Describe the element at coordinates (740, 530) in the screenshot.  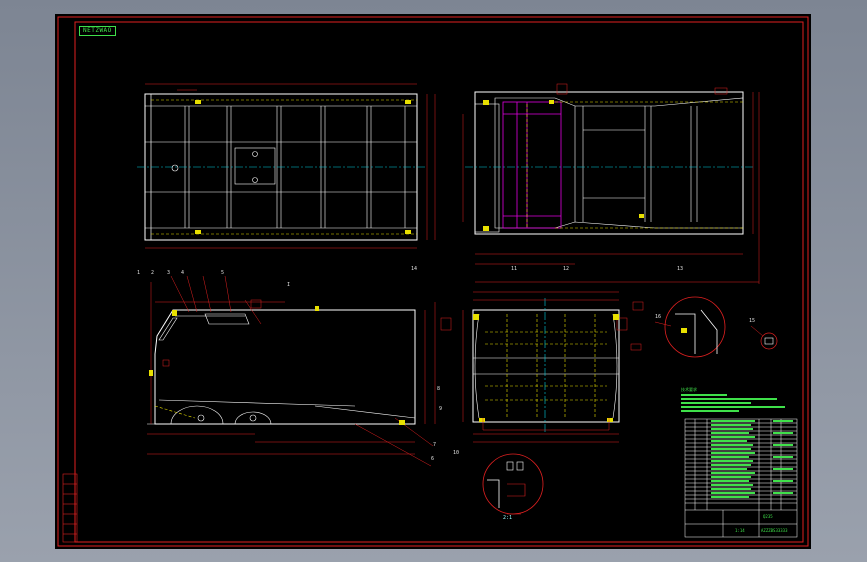
I see `scale-value: 1:14` at that location.